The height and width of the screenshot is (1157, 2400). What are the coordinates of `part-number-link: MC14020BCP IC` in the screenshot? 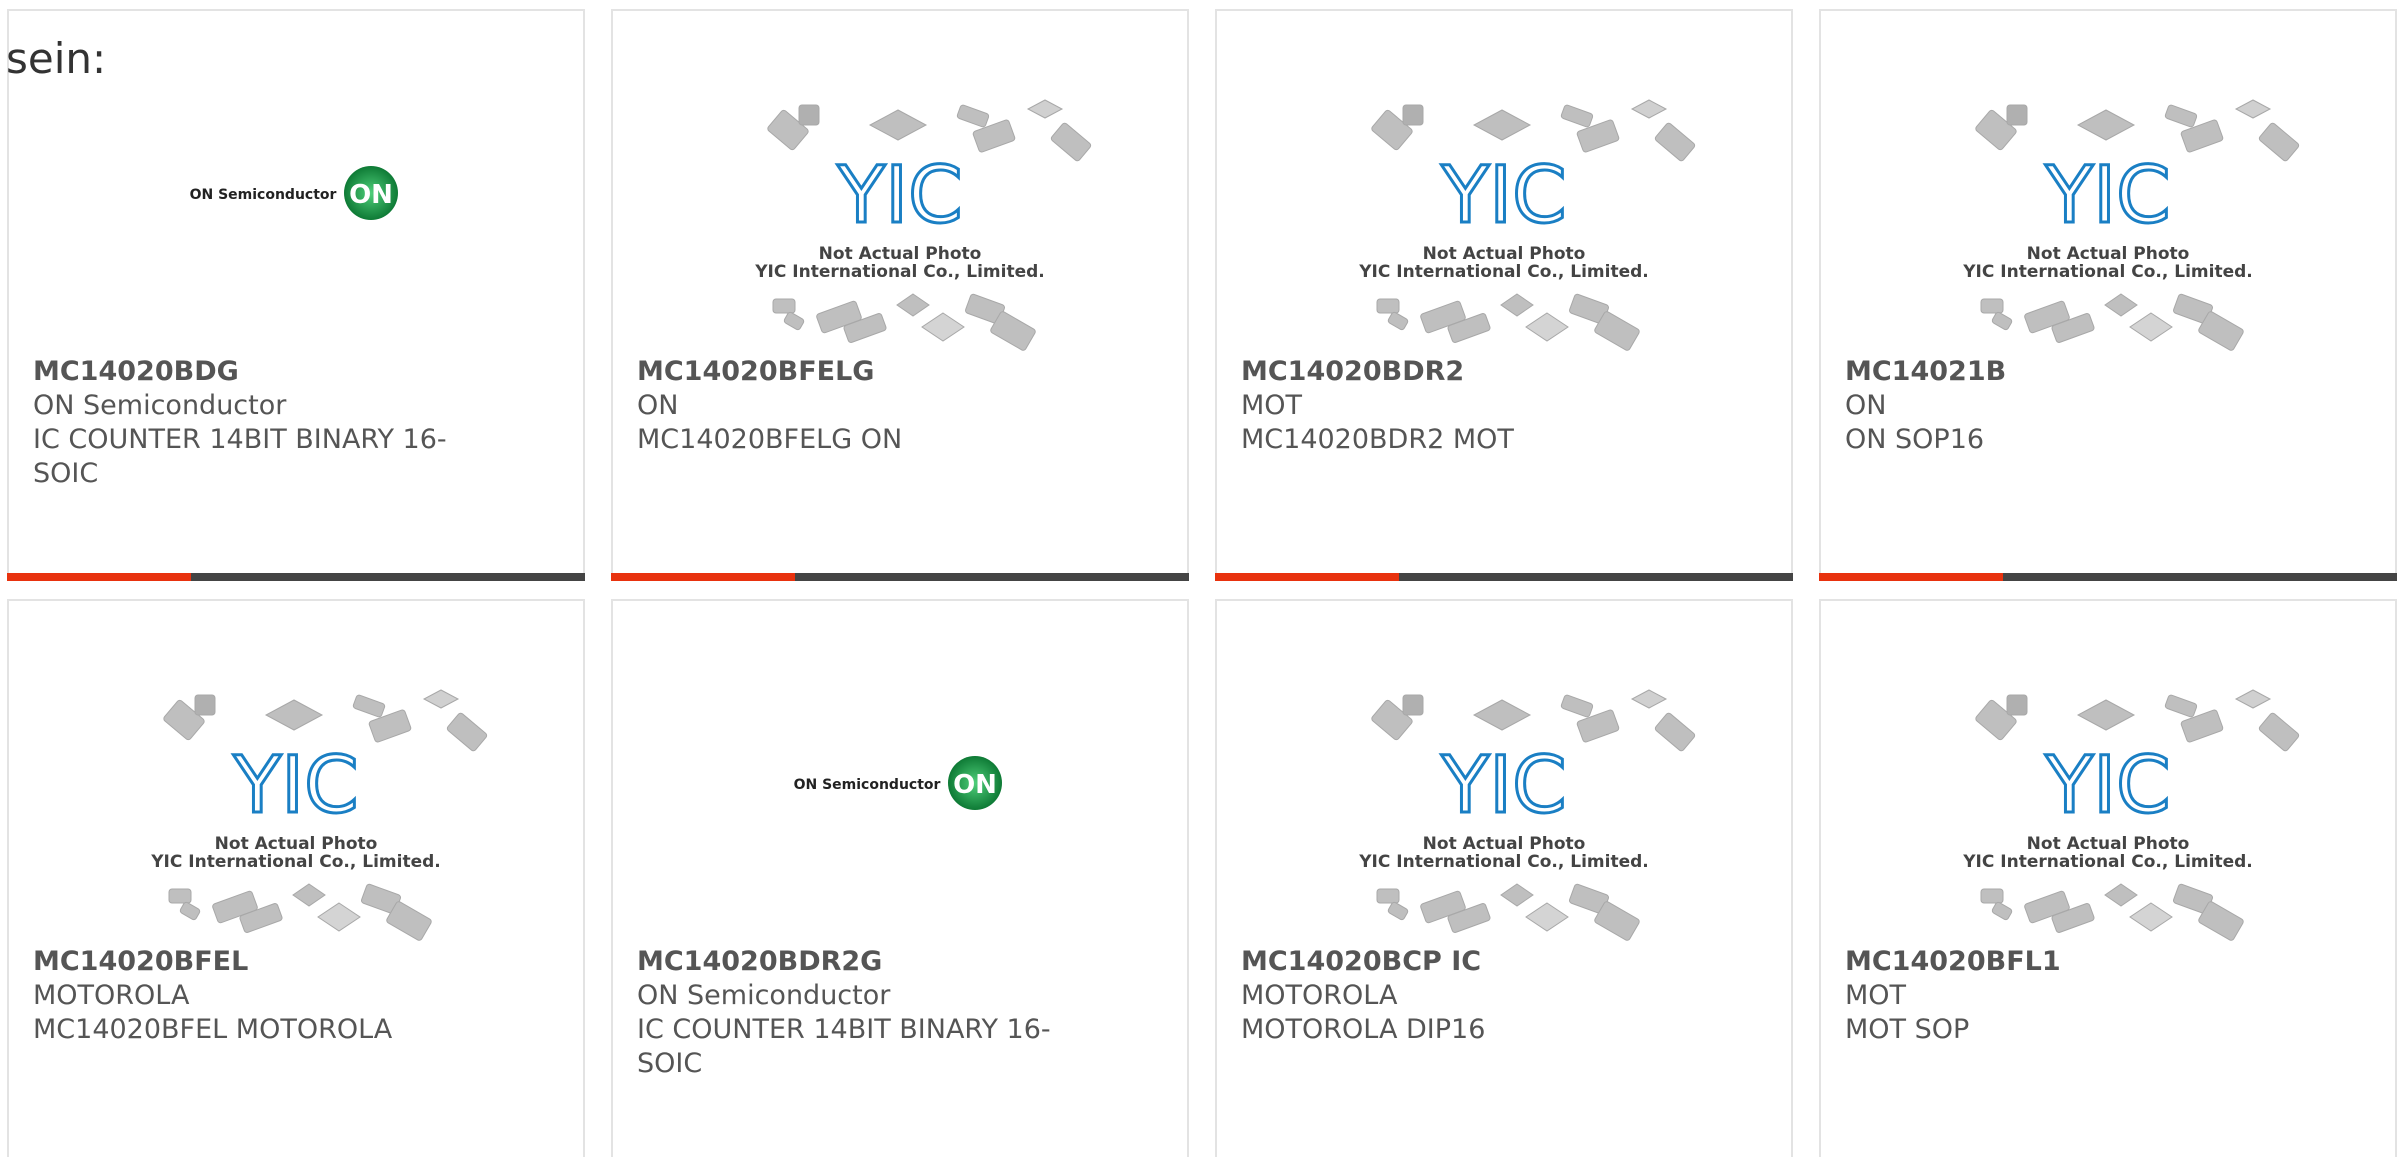 It's located at (1456, 962).